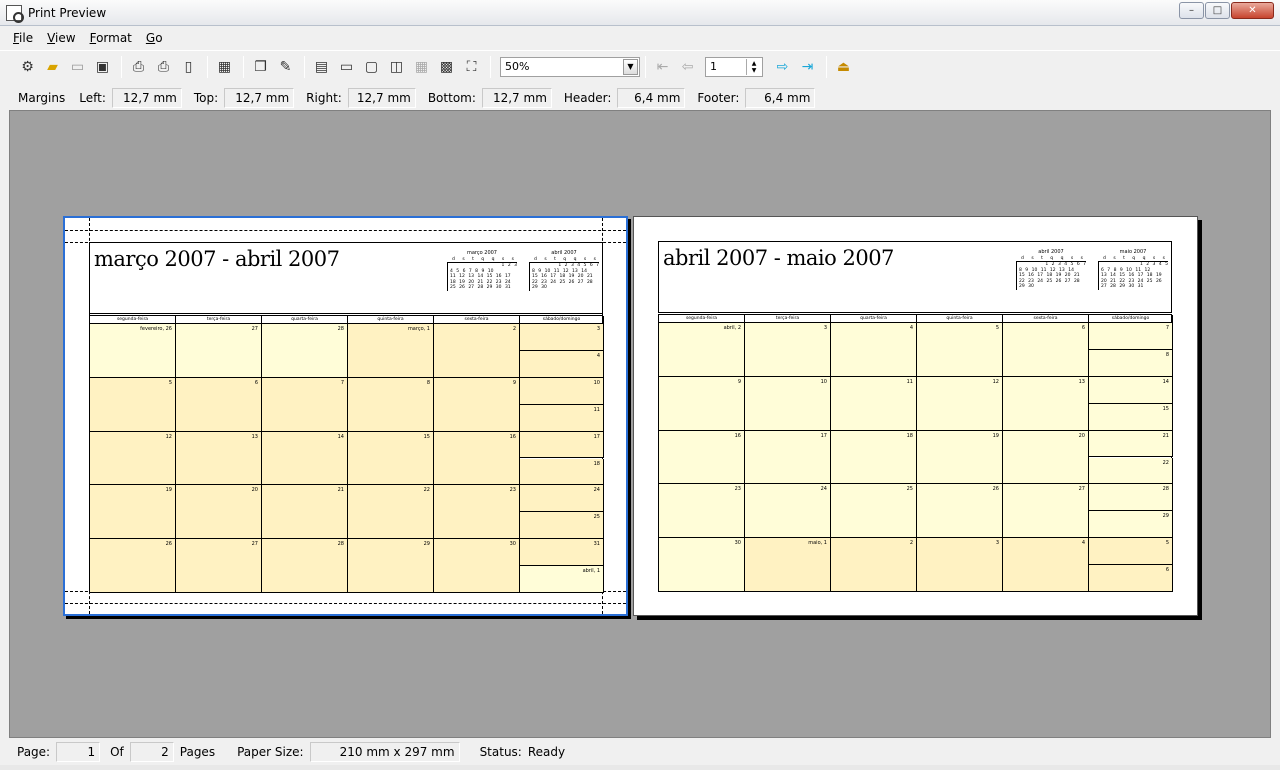 This screenshot has width=1280, height=770. What do you see at coordinates (651, 98) in the screenshot?
I see `header-margin-field: 6,4 mm` at bounding box center [651, 98].